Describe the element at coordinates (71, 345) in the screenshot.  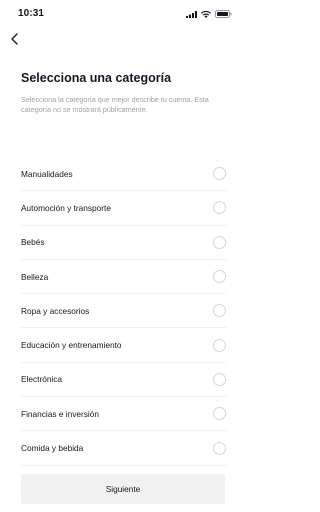
I see `category-label: Educación y entrenamiento` at that location.